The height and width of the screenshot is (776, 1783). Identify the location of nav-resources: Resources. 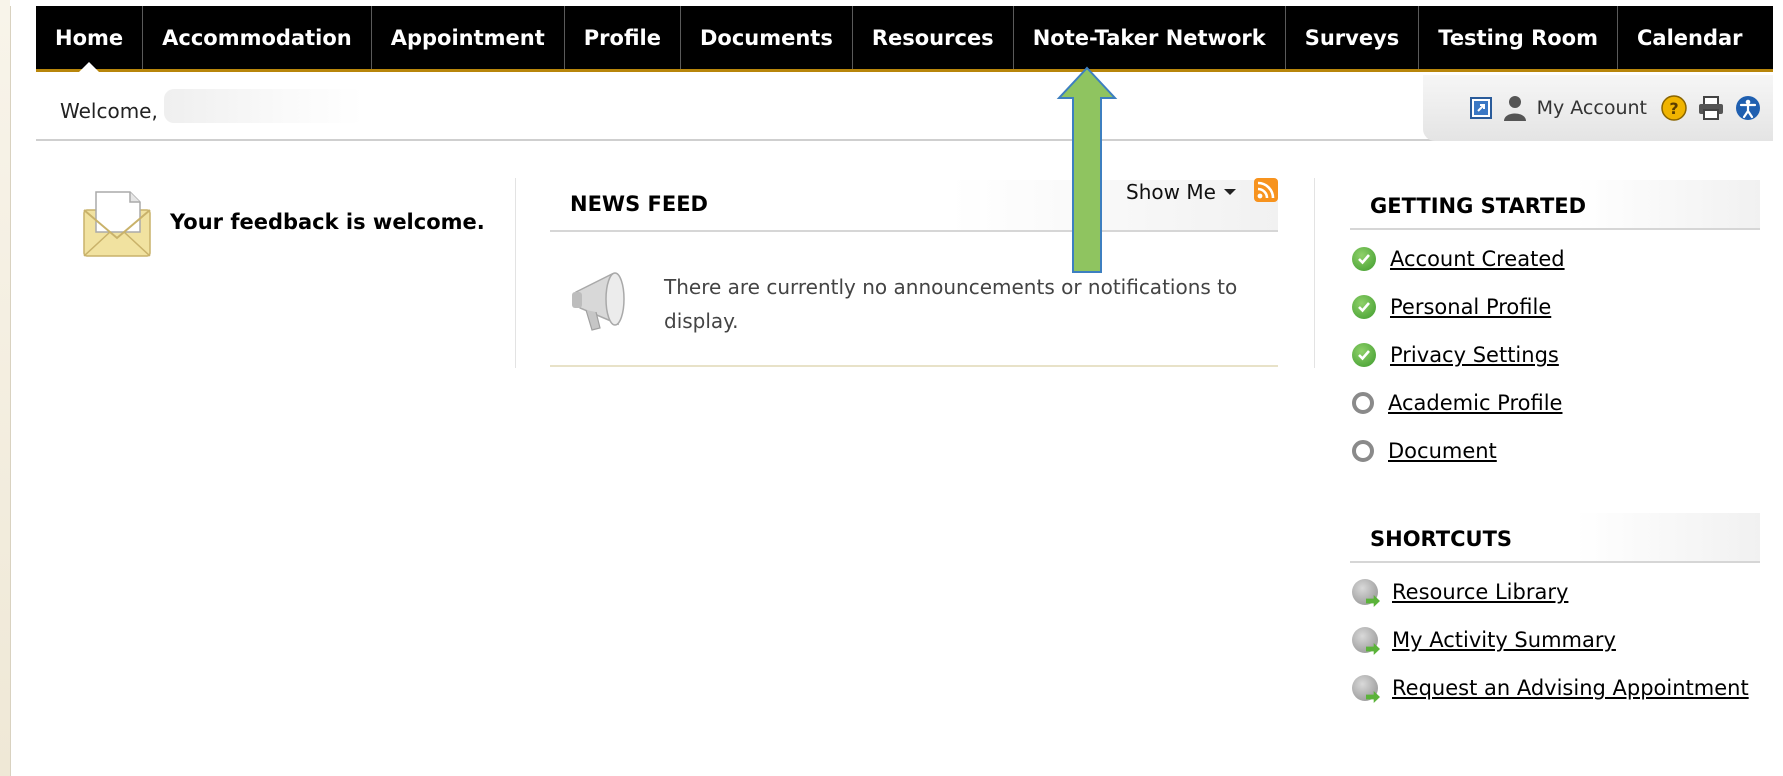
(933, 37).